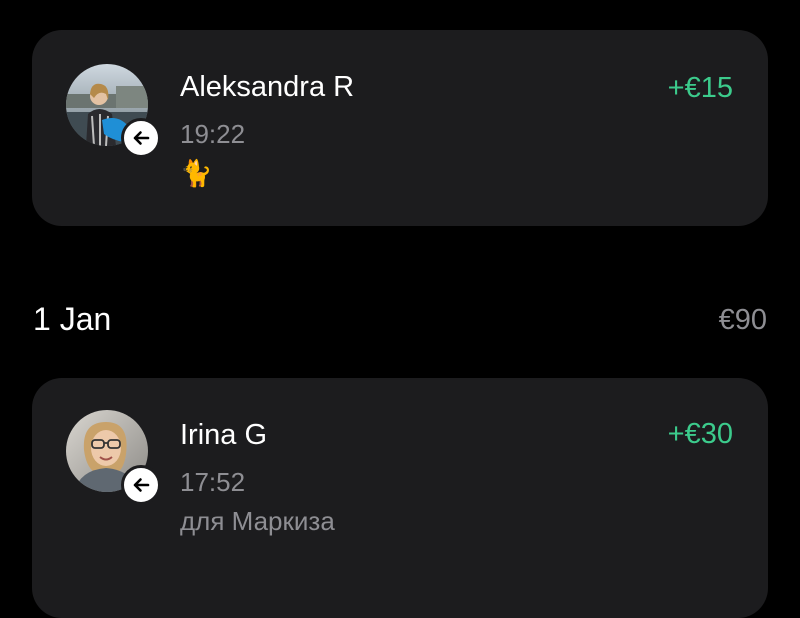 The width and height of the screenshot is (800, 618). I want to click on transaction-time: 17:52, so click(213, 482).